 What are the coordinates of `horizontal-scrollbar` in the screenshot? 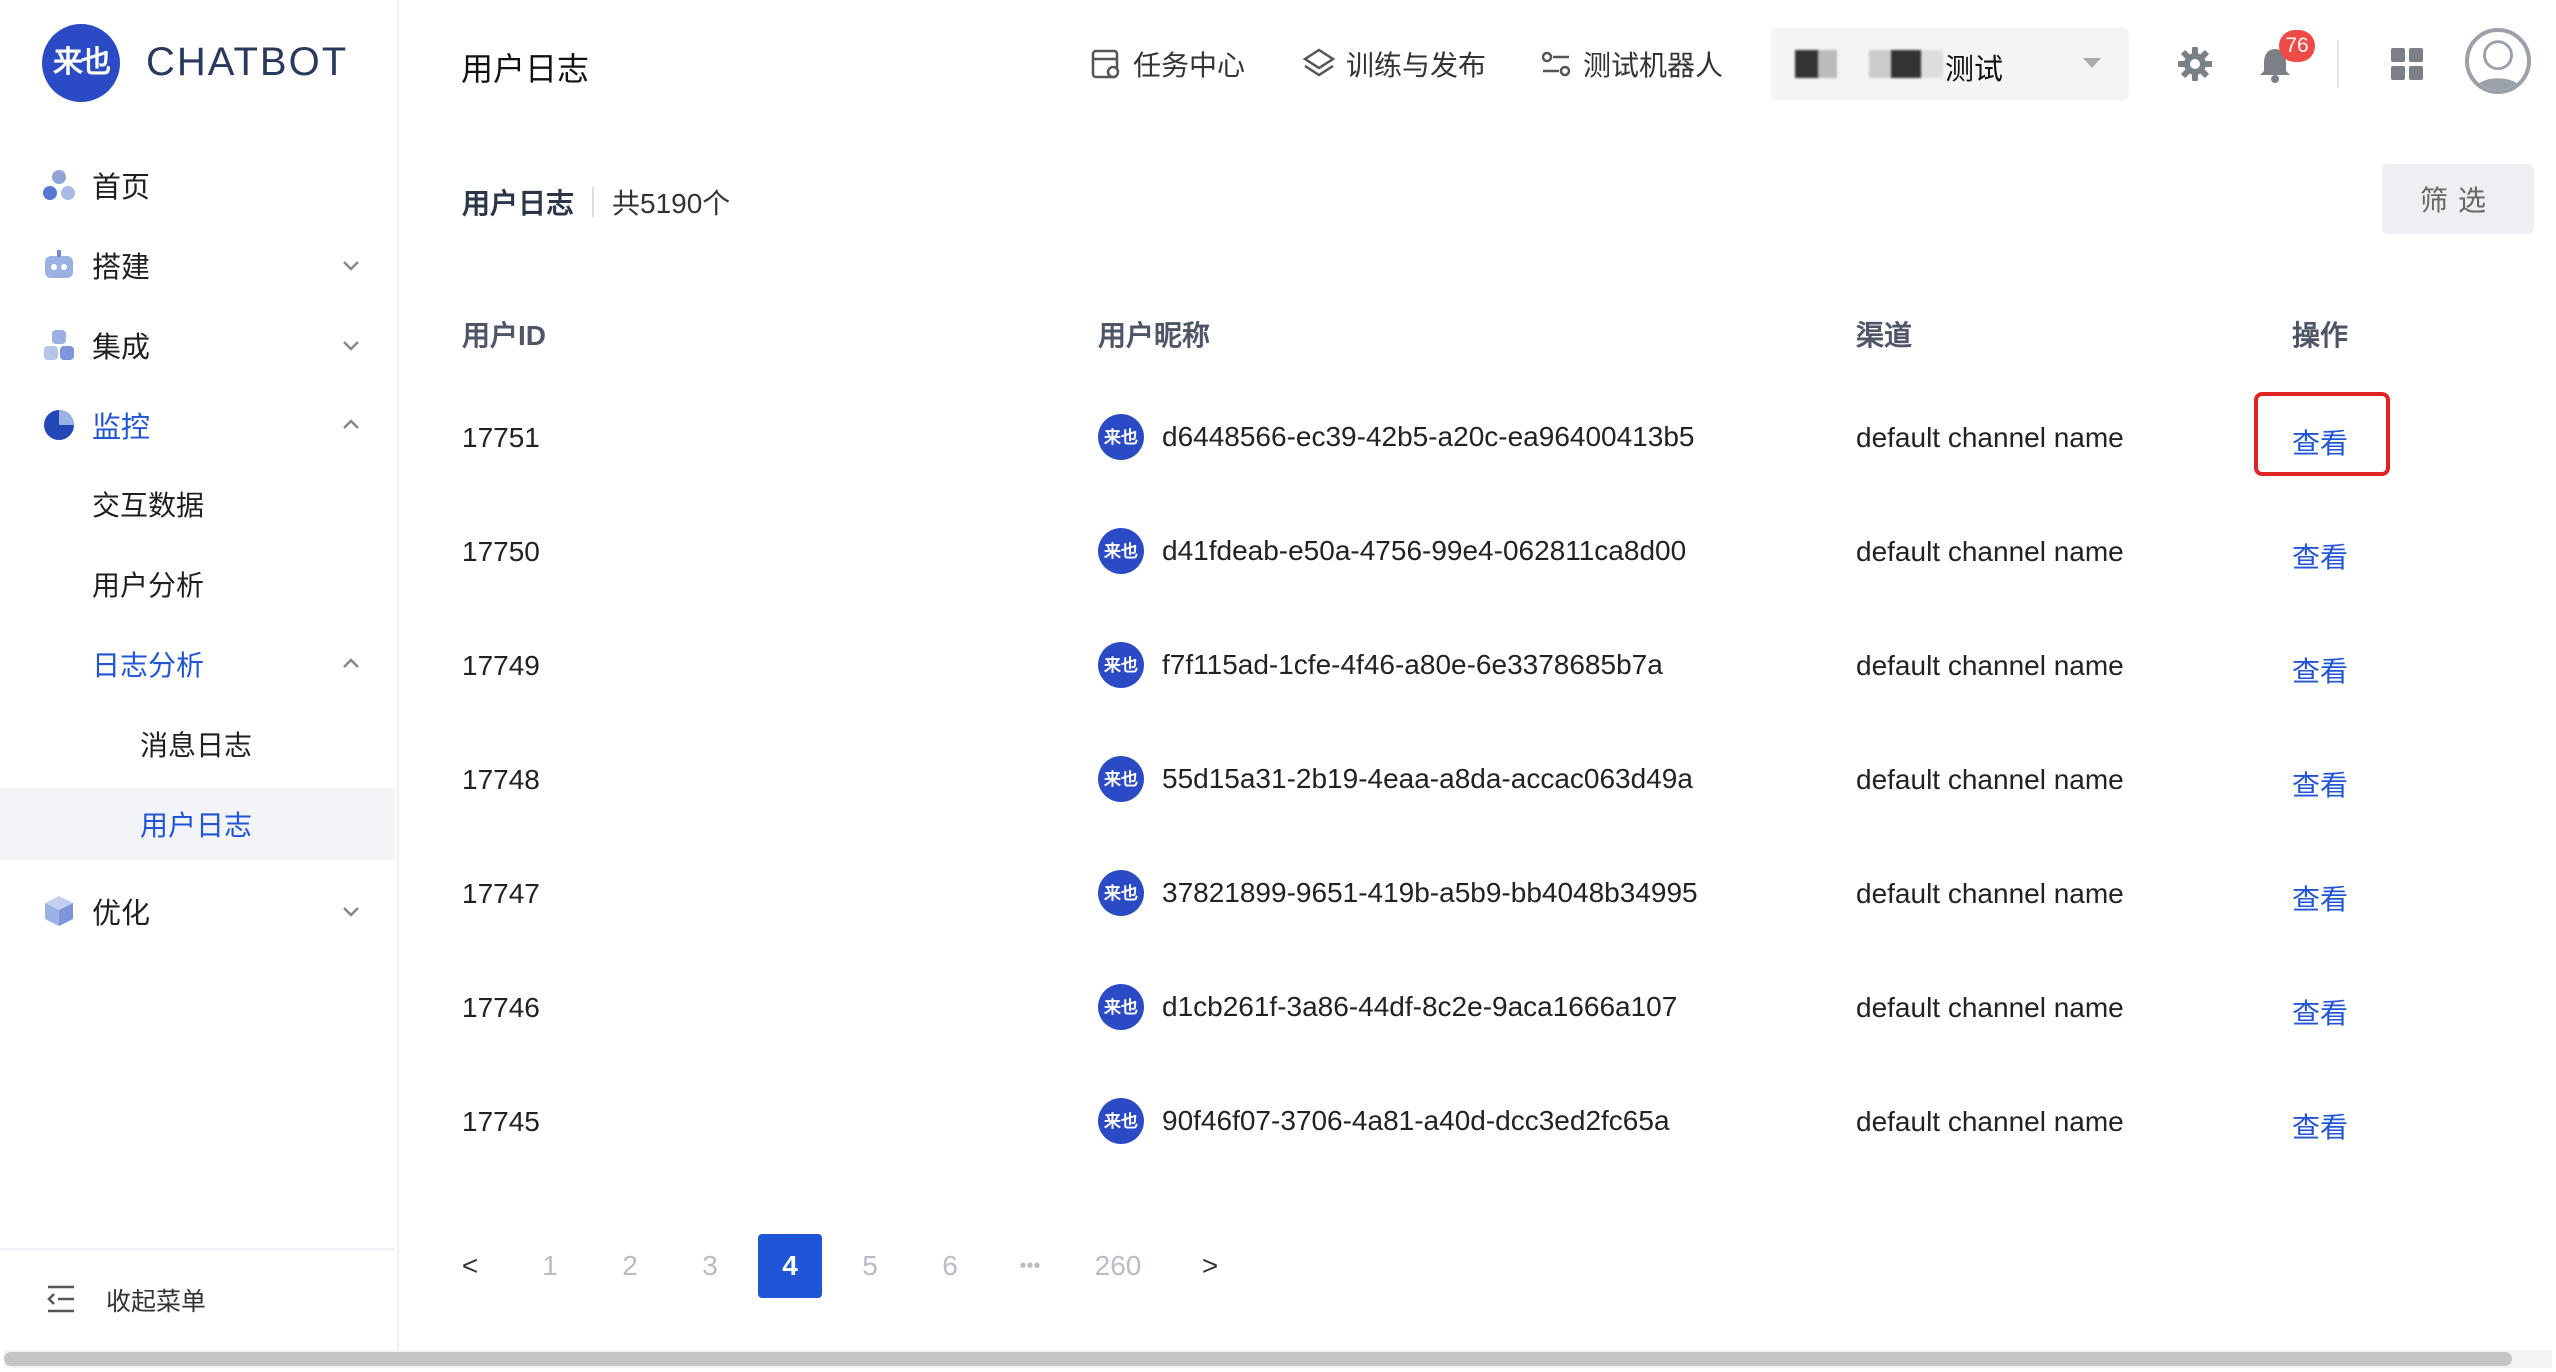 It's located at (1278, 1359).